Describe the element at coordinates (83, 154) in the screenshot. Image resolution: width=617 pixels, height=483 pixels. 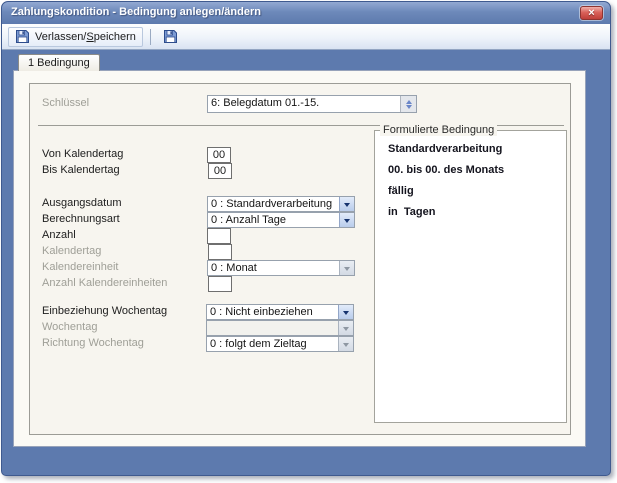
I see `label-von-kalendertag: Von Kalendertag` at that location.